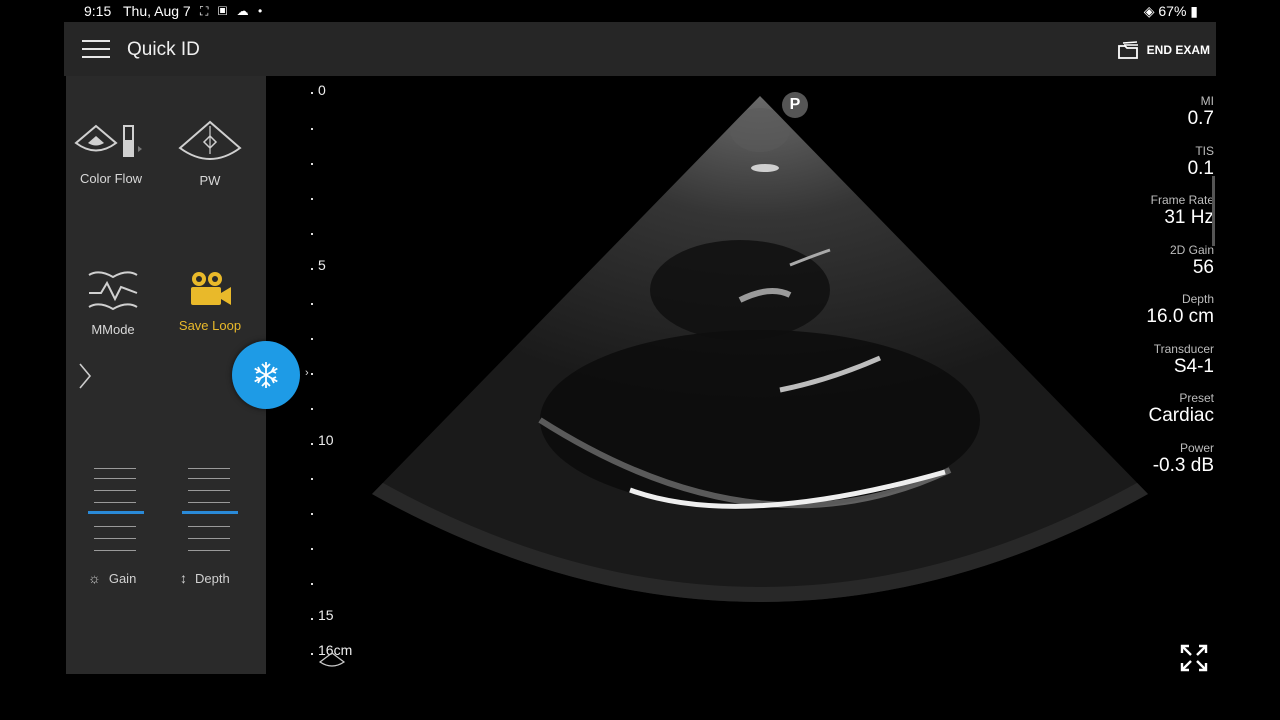 Image resolution: width=1280 pixels, height=720 pixels. What do you see at coordinates (98, 11) in the screenshot?
I see `status-time: 9:15` at bounding box center [98, 11].